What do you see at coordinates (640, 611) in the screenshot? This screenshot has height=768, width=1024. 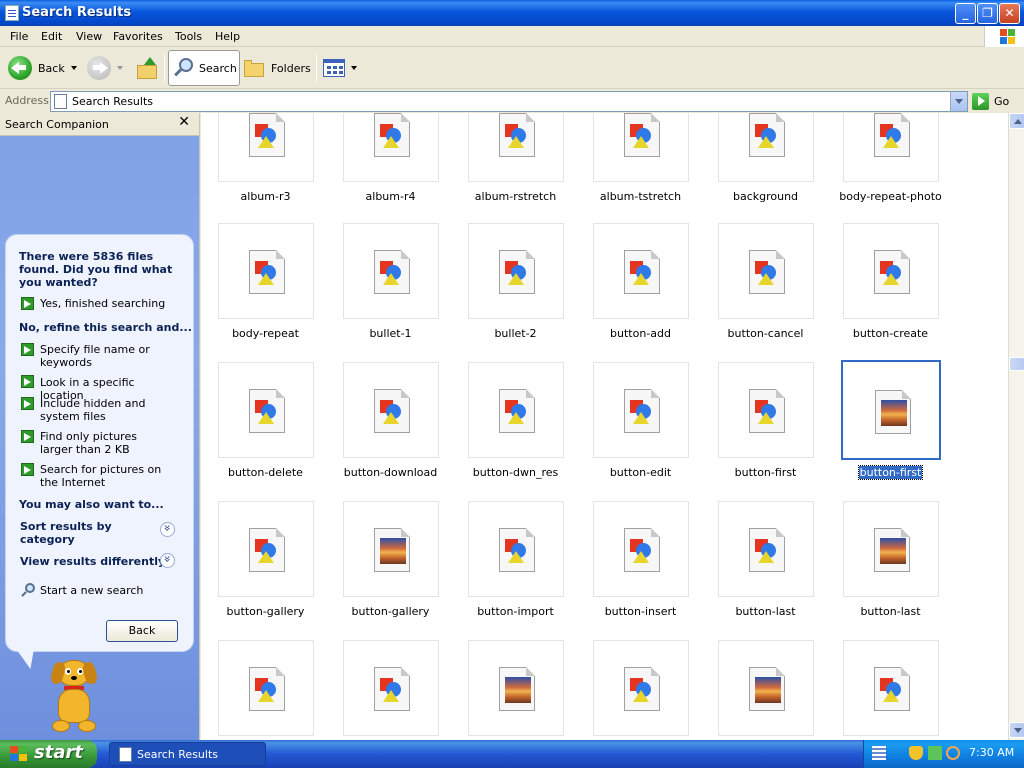 I see `file-name: button-insert` at bounding box center [640, 611].